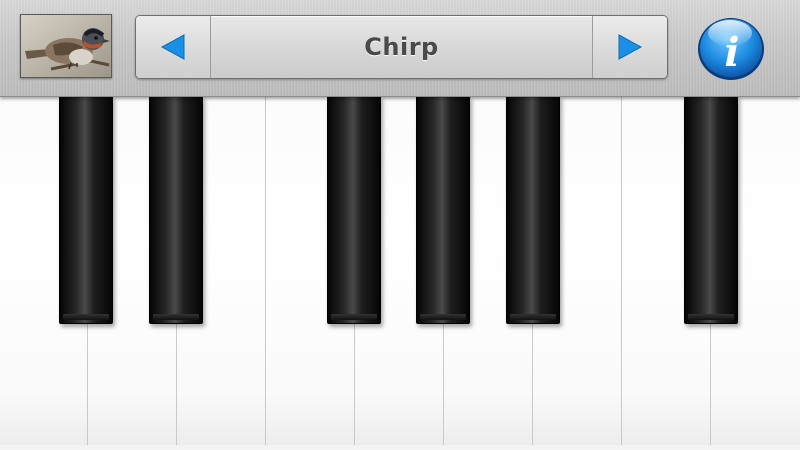 This screenshot has height=450, width=800. I want to click on bird-thumbnail, so click(66, 46).